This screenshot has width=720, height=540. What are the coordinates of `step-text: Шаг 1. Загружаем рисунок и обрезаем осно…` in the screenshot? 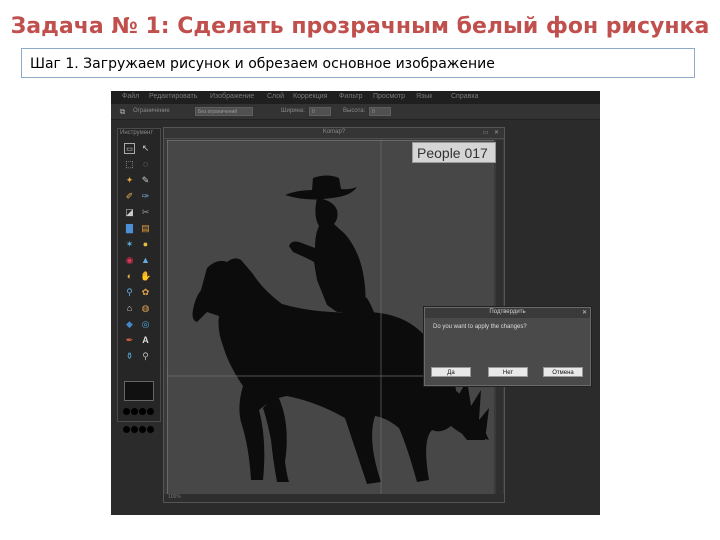 It's located at (262, 64).